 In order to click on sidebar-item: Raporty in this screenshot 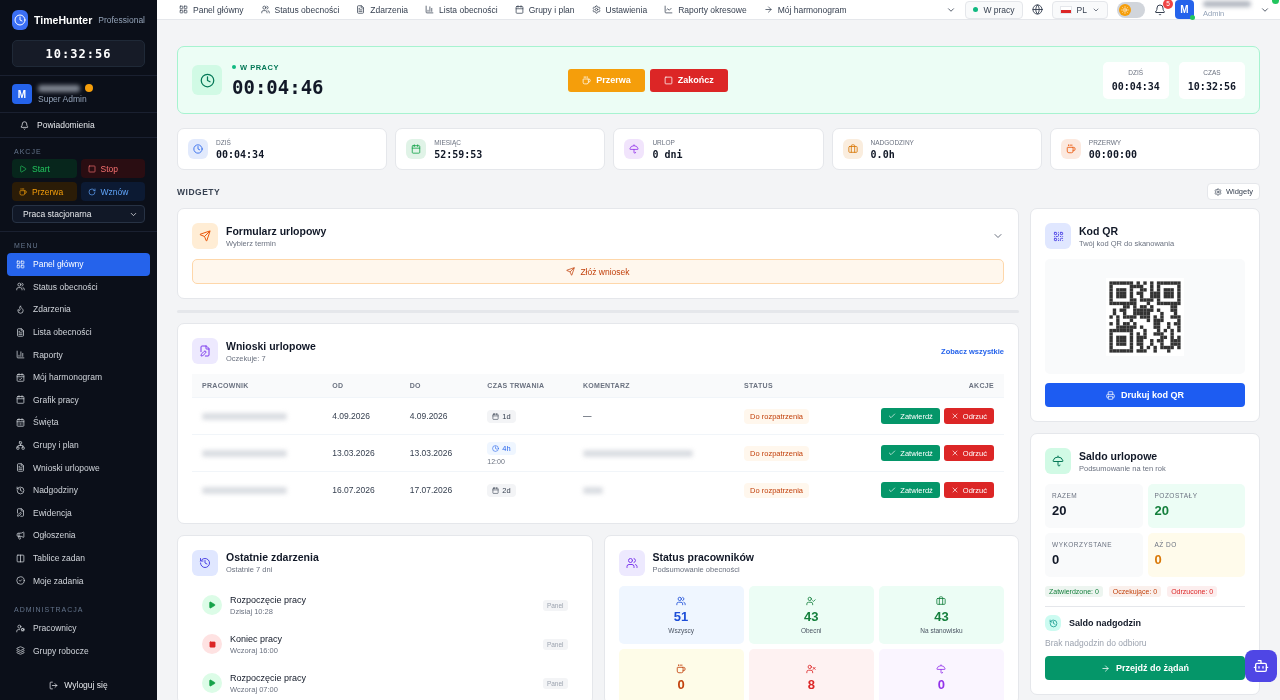, I will do `click(78, 354)`.